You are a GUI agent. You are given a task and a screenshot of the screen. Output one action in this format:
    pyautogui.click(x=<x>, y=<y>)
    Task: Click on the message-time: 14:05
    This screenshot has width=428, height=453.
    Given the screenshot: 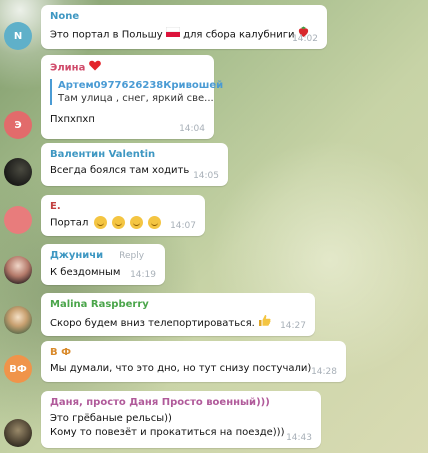 What is the action you would take?
    pyautogui.click(x=206, y=176)
    